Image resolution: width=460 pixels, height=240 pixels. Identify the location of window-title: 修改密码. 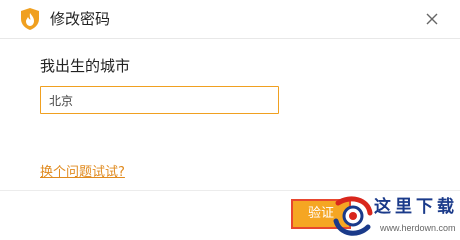
(80, 19).